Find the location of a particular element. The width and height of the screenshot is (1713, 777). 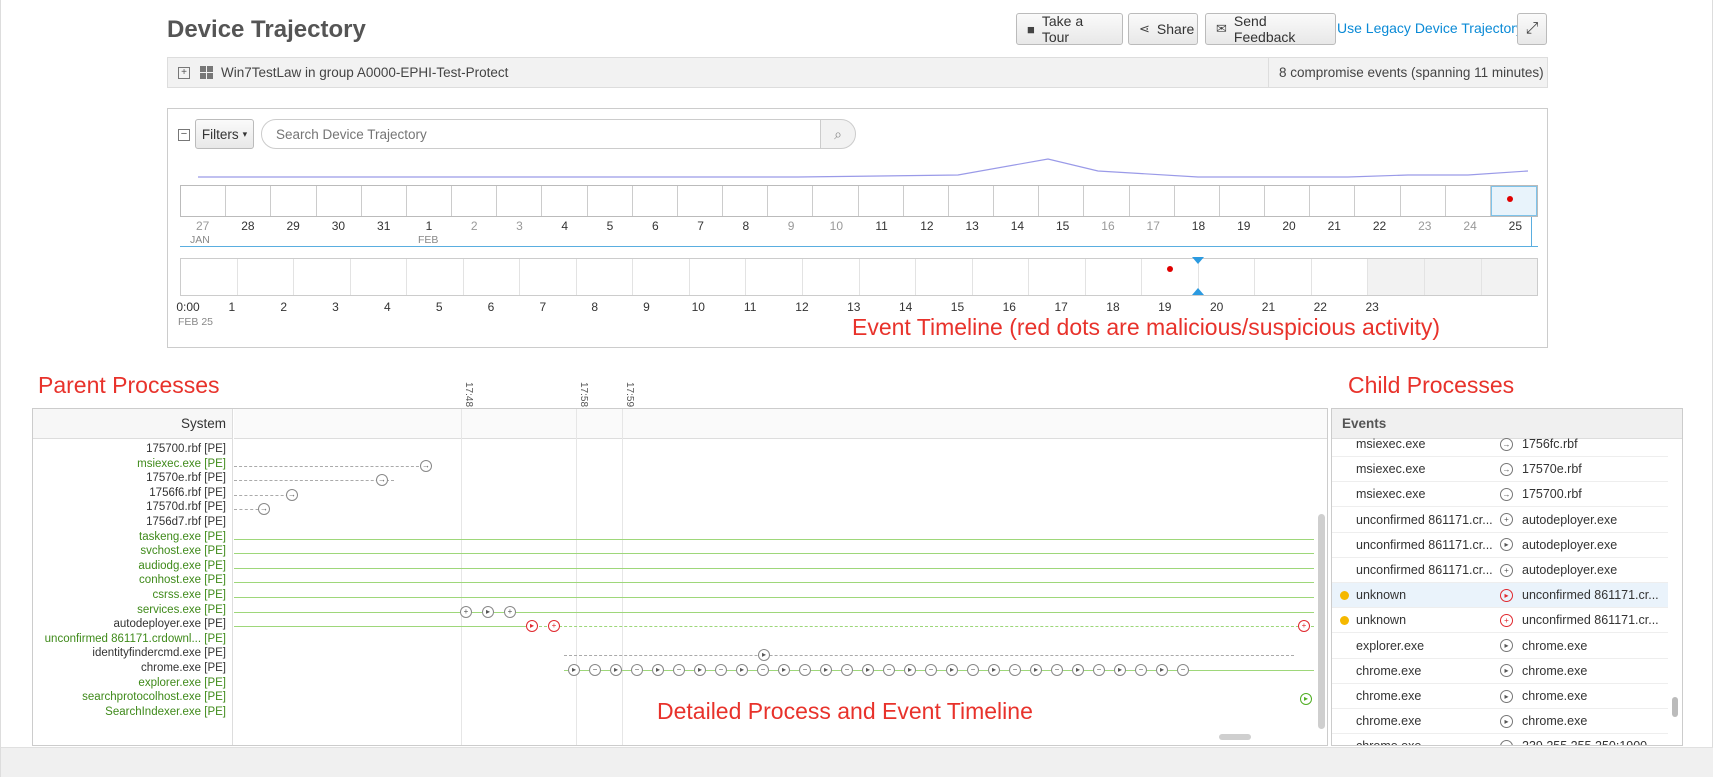

process-row-label: taskeng.exe [PE] is located at coordinates (182, 537).